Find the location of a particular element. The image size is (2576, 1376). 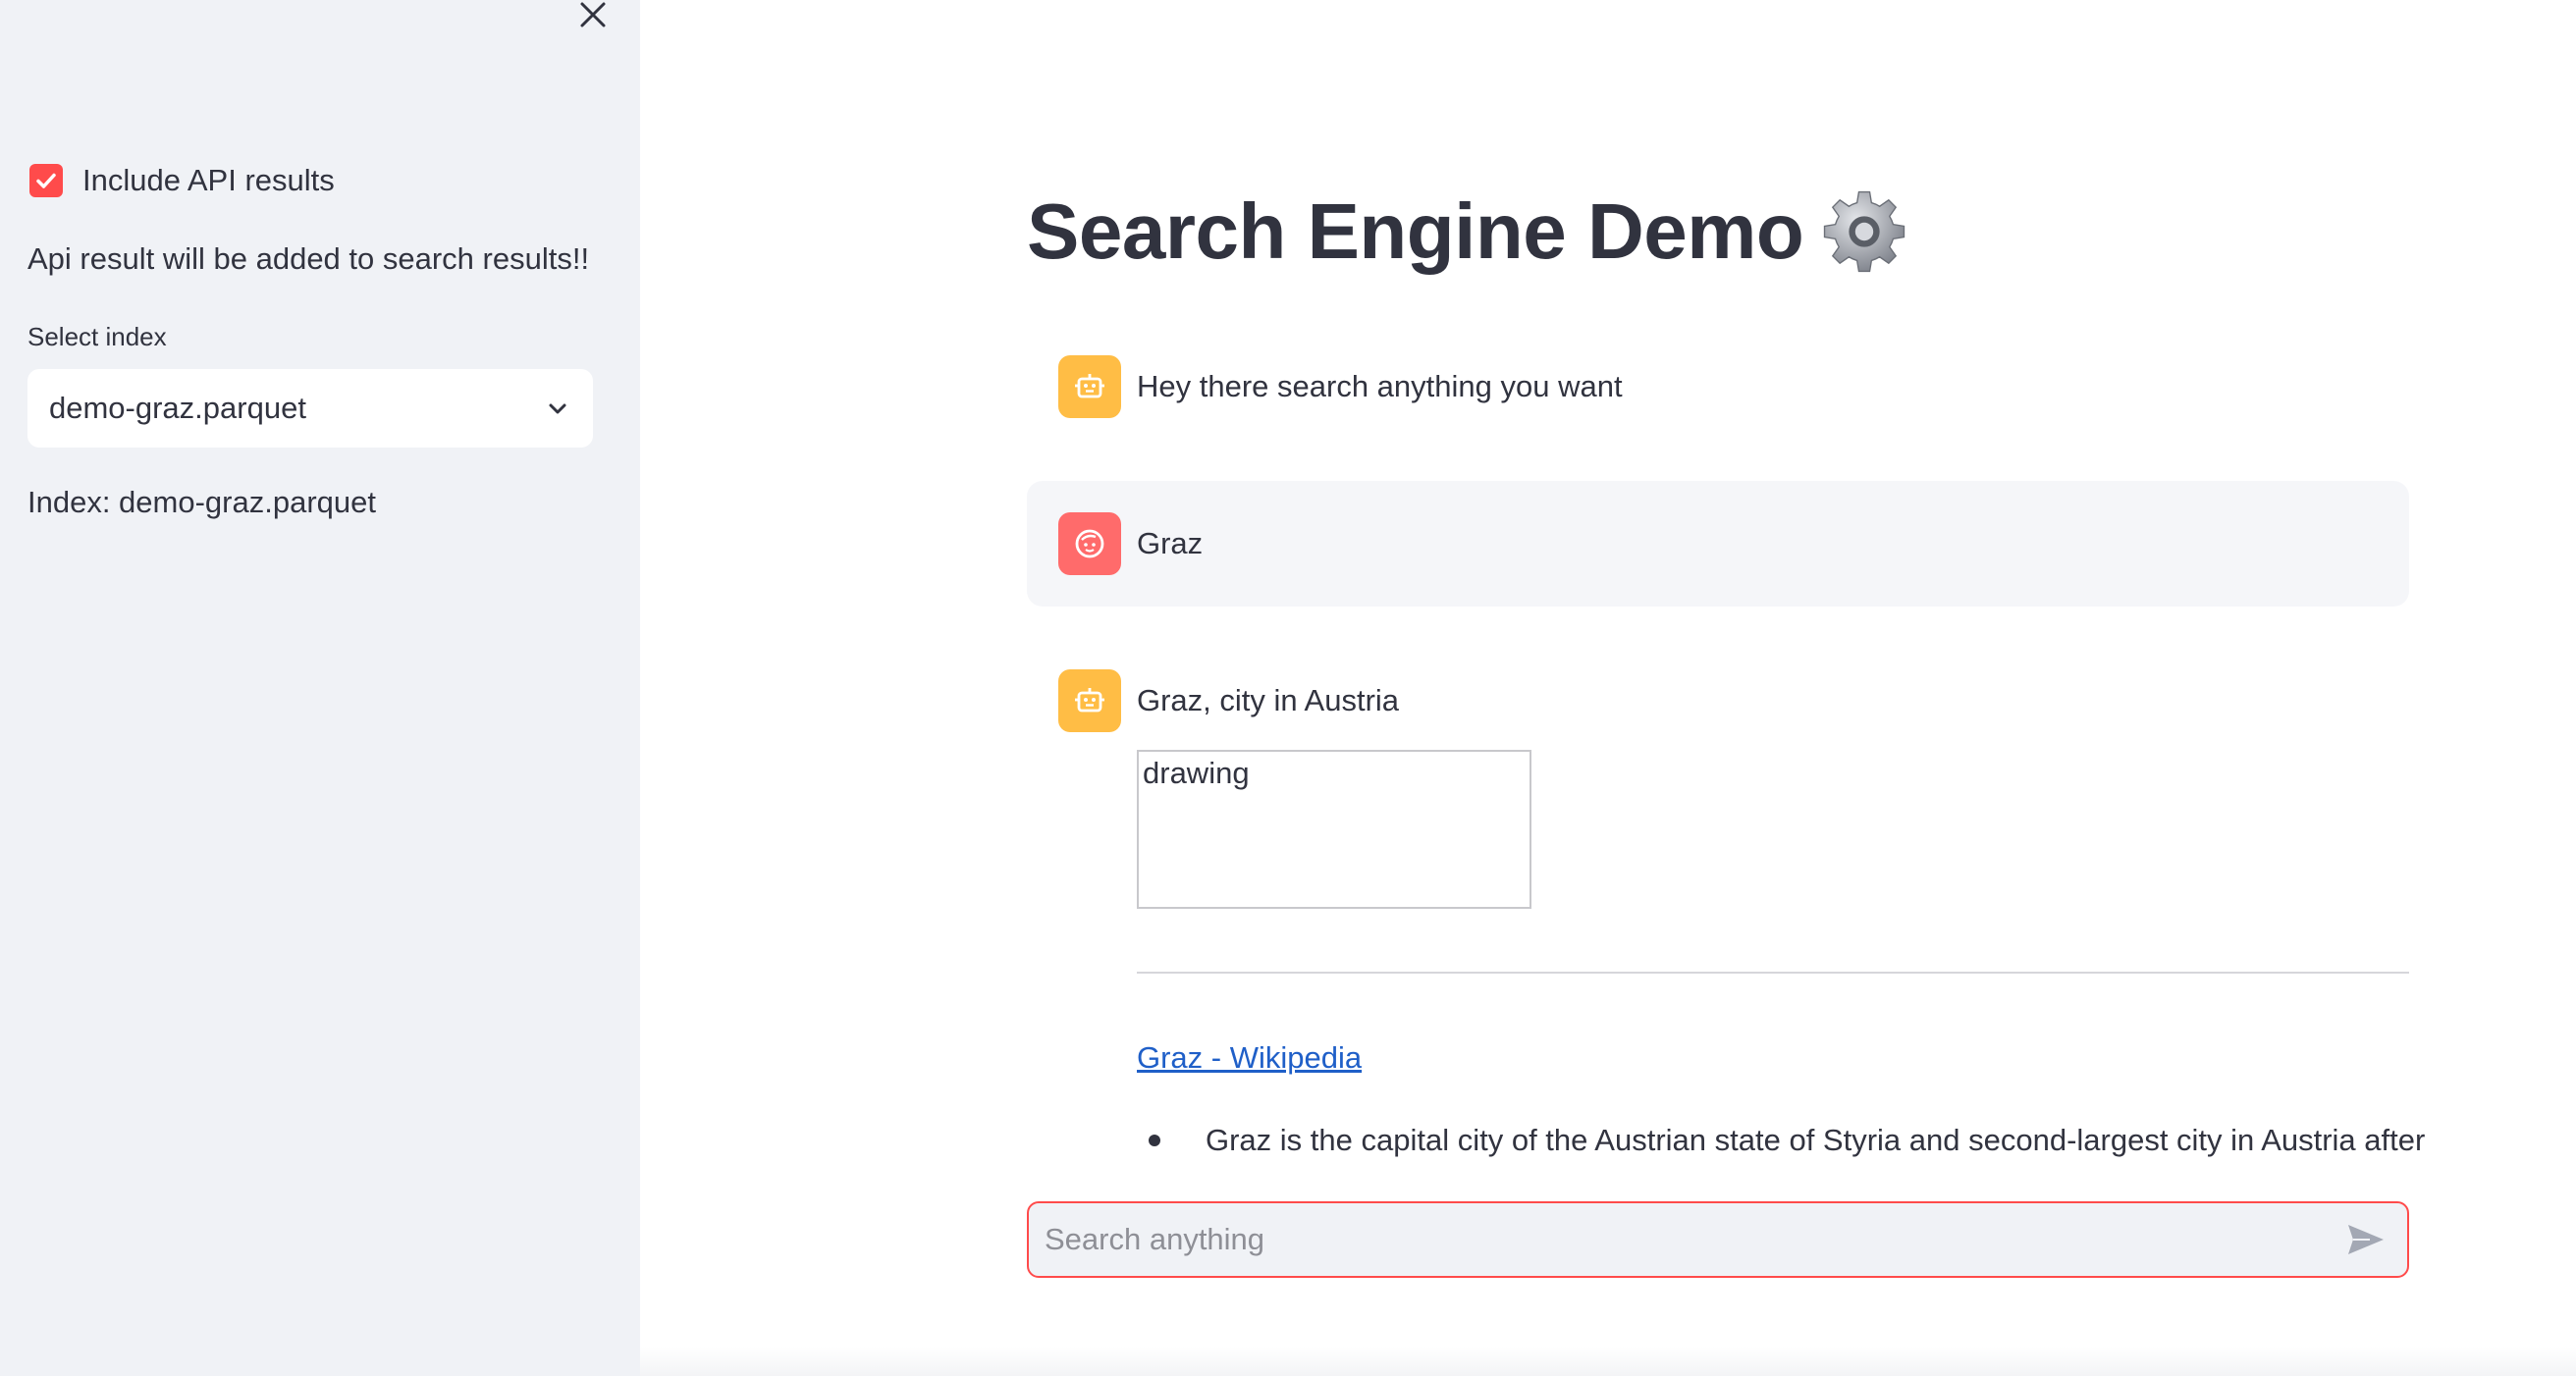

index-select-value: demo-graz.parquet is located at coordinates (177, 408).